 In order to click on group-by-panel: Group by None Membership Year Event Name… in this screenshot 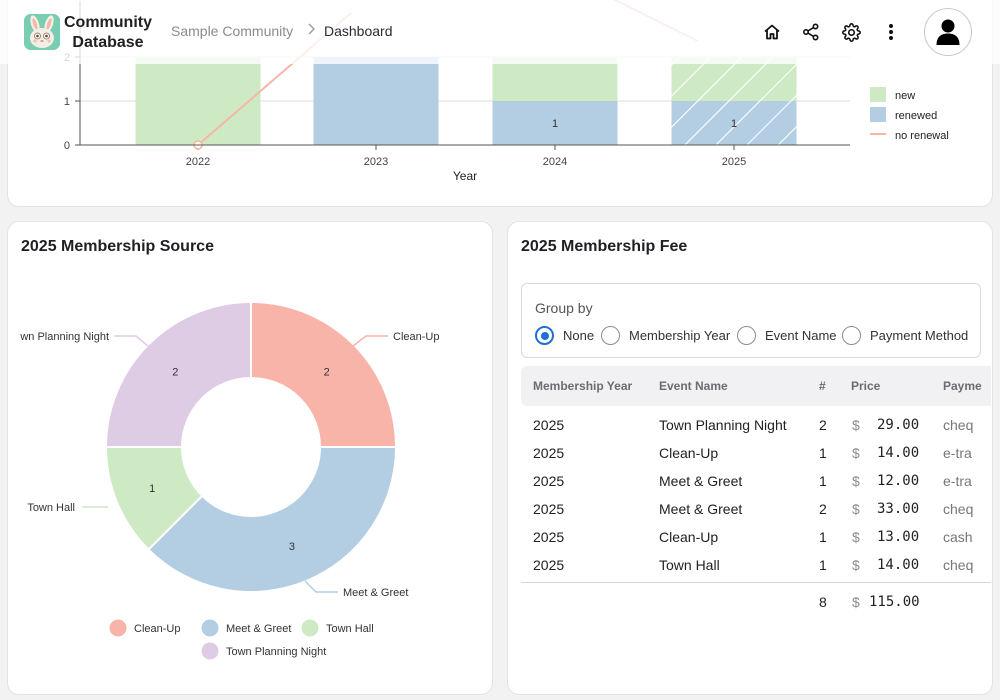, I will do `click(751, 320)`.